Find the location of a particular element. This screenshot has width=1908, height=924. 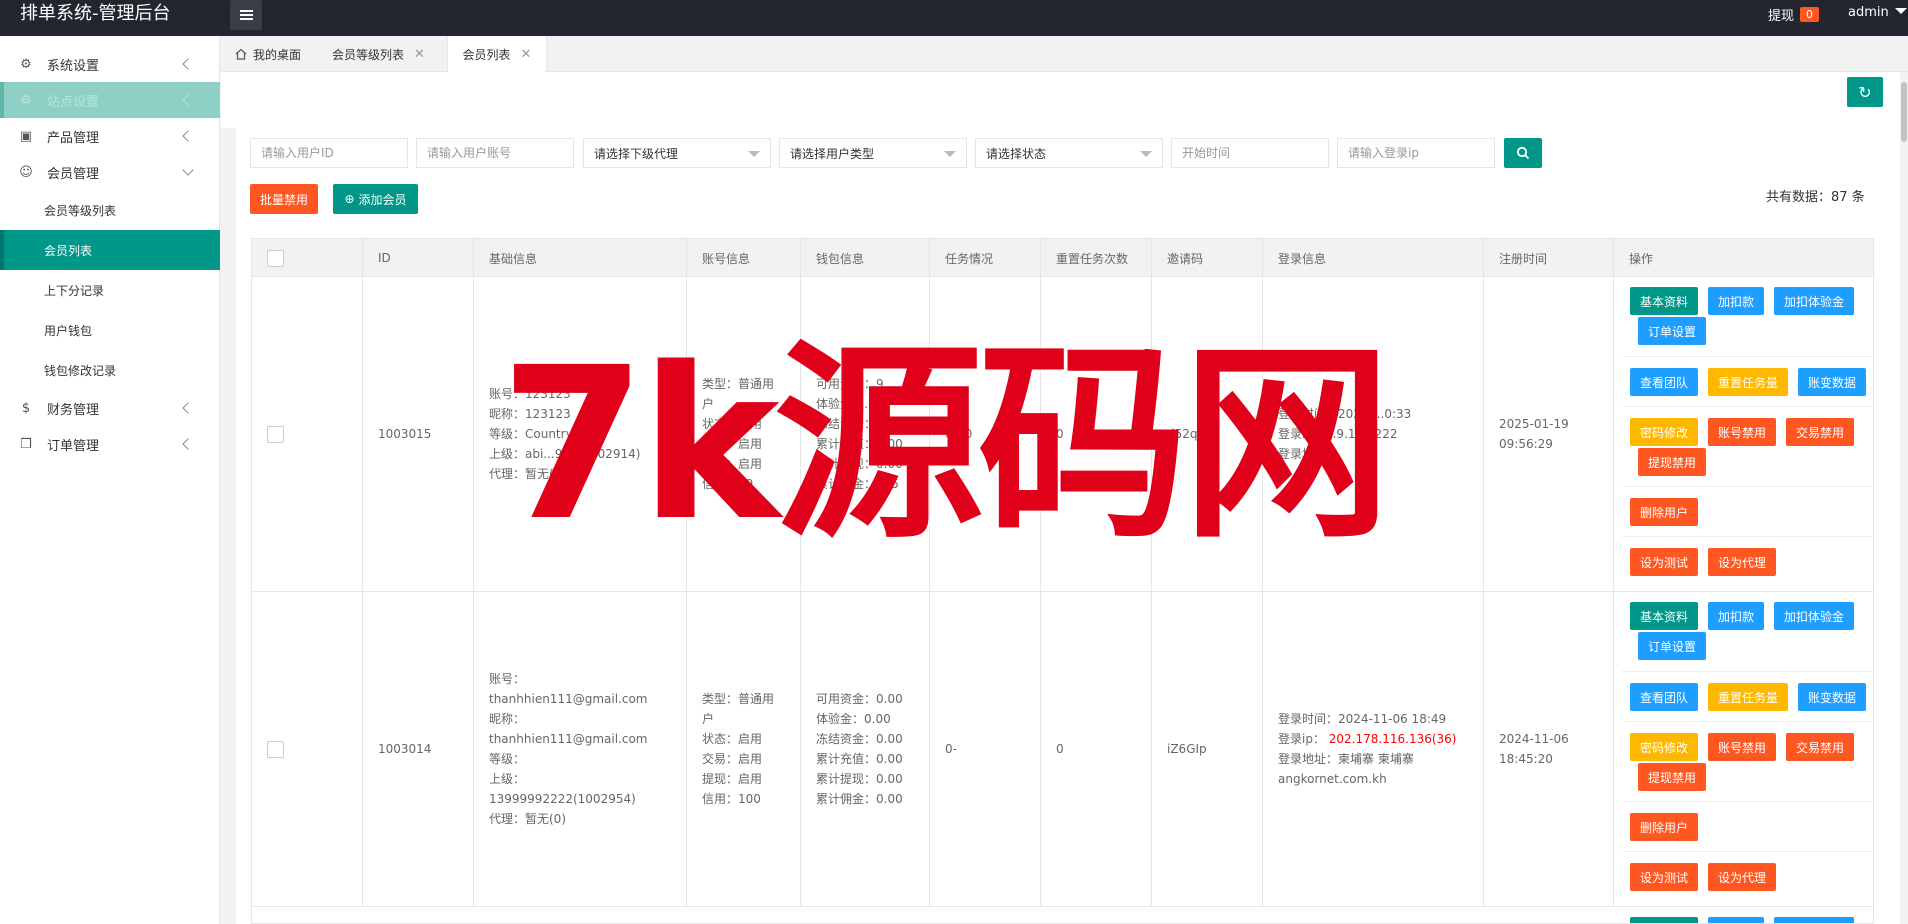

sidebar-subitem-wallet-changes: 钱包修改记录 is located at coordinates (110, 370).